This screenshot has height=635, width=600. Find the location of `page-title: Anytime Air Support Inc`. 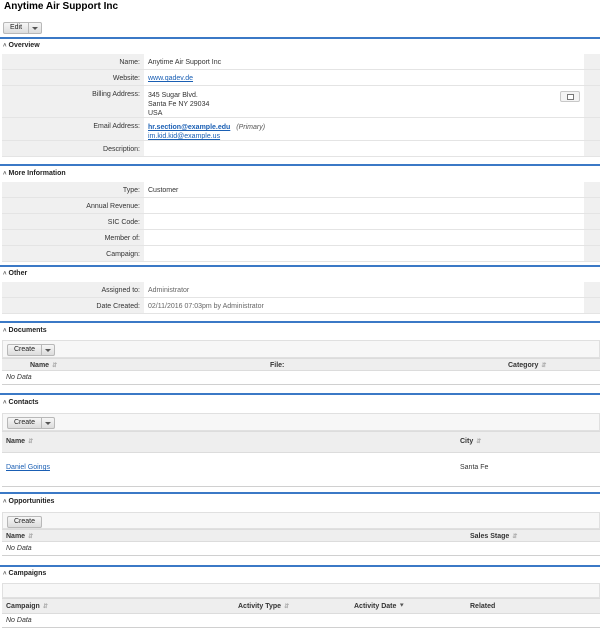

page-title: Anytime Air Support Inc is located at coordinates (61, 6).